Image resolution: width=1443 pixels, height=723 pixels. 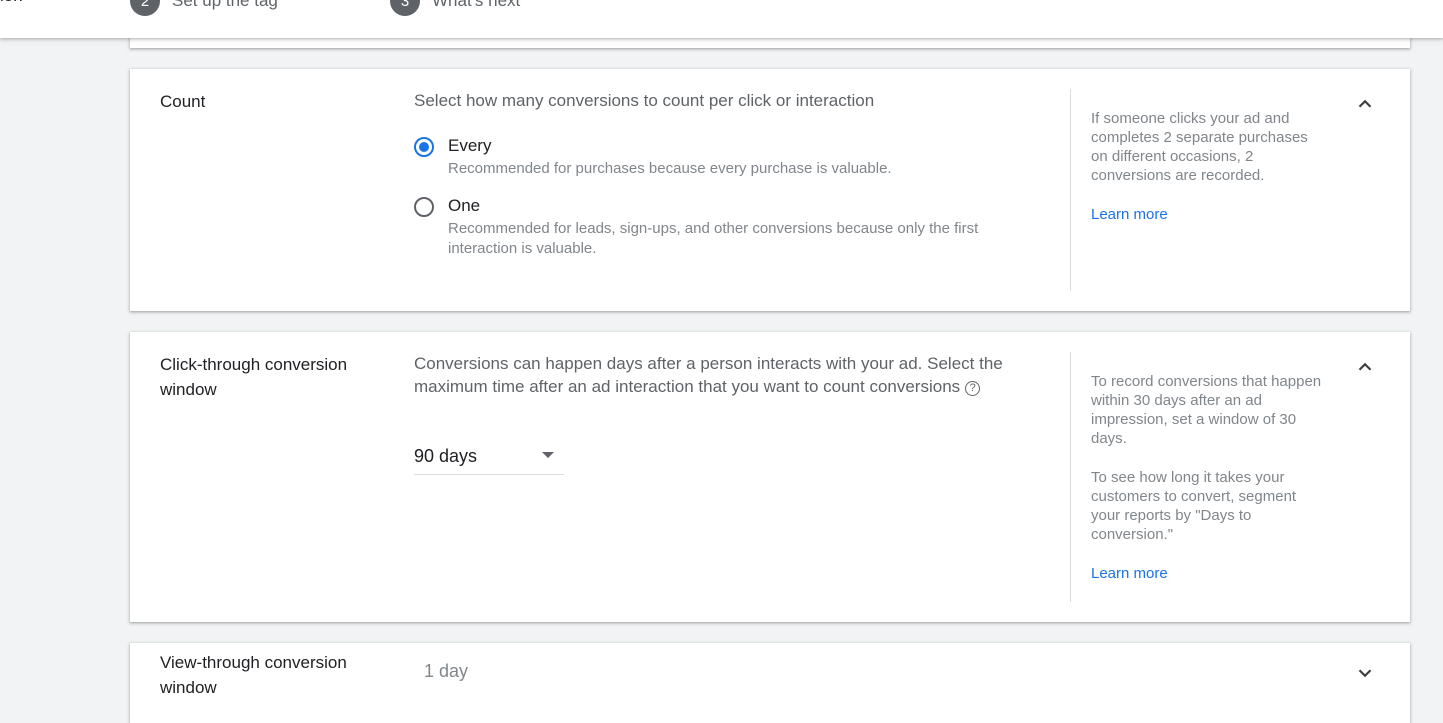 What do you see at coordinates (254, 377) in the screenshot?
I see `click-through-title: Click-through conversion window` at bounding box center [254, 377].